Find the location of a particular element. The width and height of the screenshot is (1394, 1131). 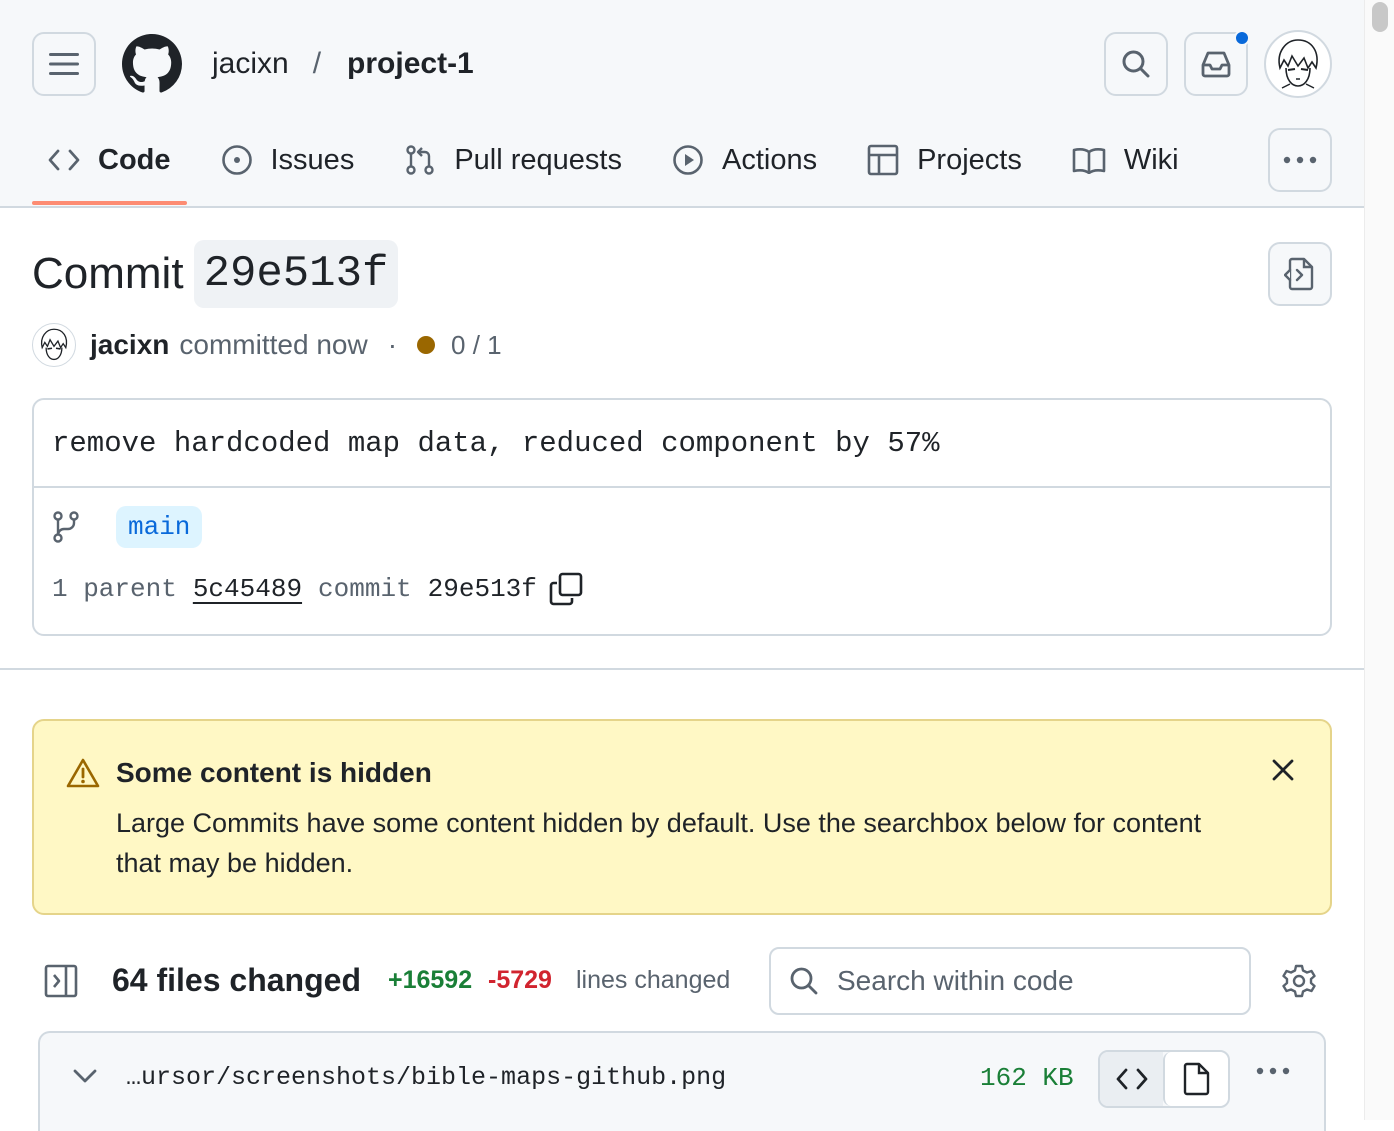

source-view-button is located at coordinates (1131, 1079).